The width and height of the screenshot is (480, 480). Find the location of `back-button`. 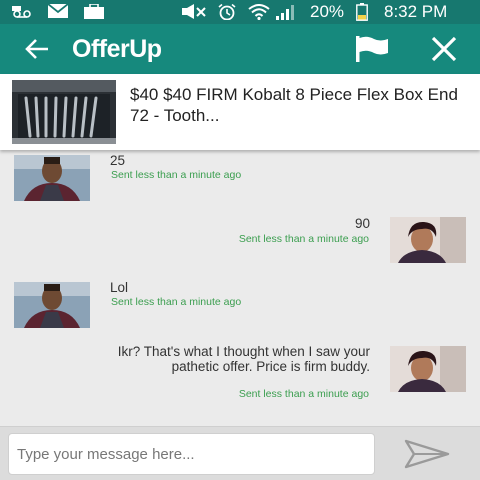

back-button is located at coordinates (37, 49).